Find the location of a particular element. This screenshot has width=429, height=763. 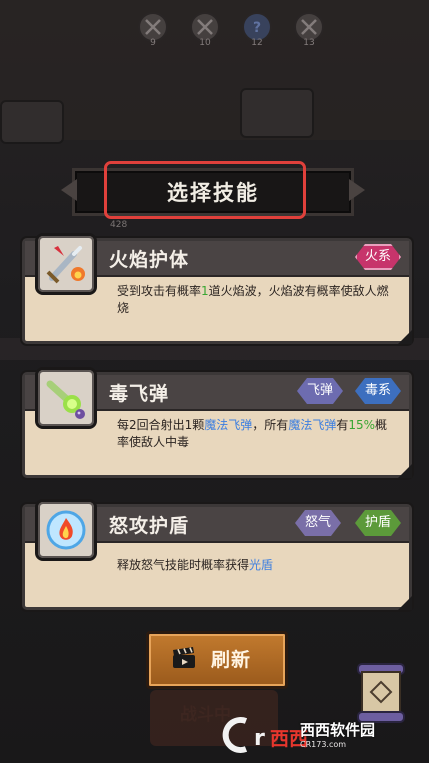

poison-missile-icon is located at coordinates (66, 398).